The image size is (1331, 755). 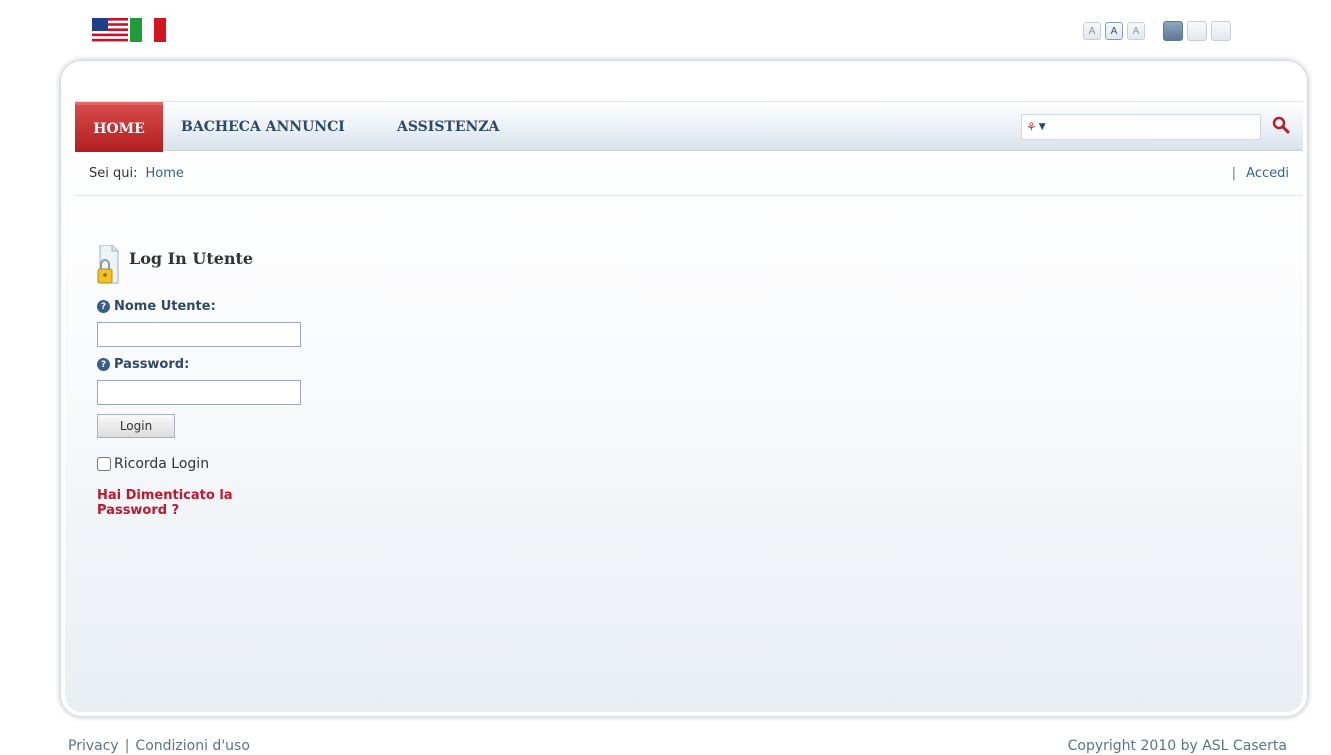 What do you see at coordinates (263, 127) in the screenshot?
I see `nav-bacheca-annunci: BACHECA ANNUNCI` at bounding box center [263, 127].